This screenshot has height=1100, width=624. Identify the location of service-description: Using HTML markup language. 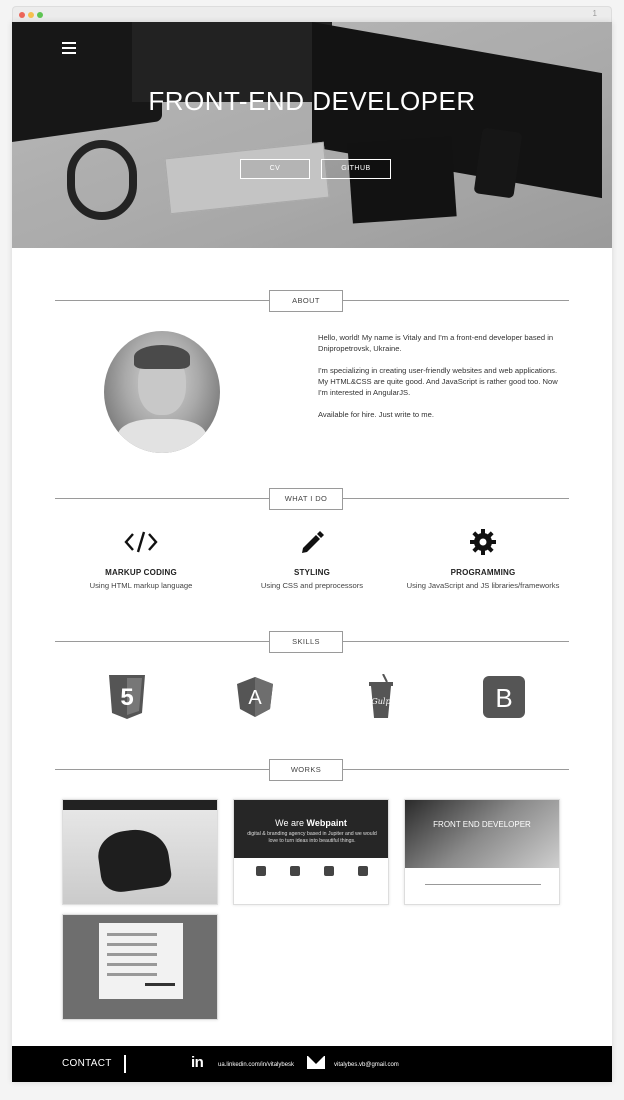
(141, 585).